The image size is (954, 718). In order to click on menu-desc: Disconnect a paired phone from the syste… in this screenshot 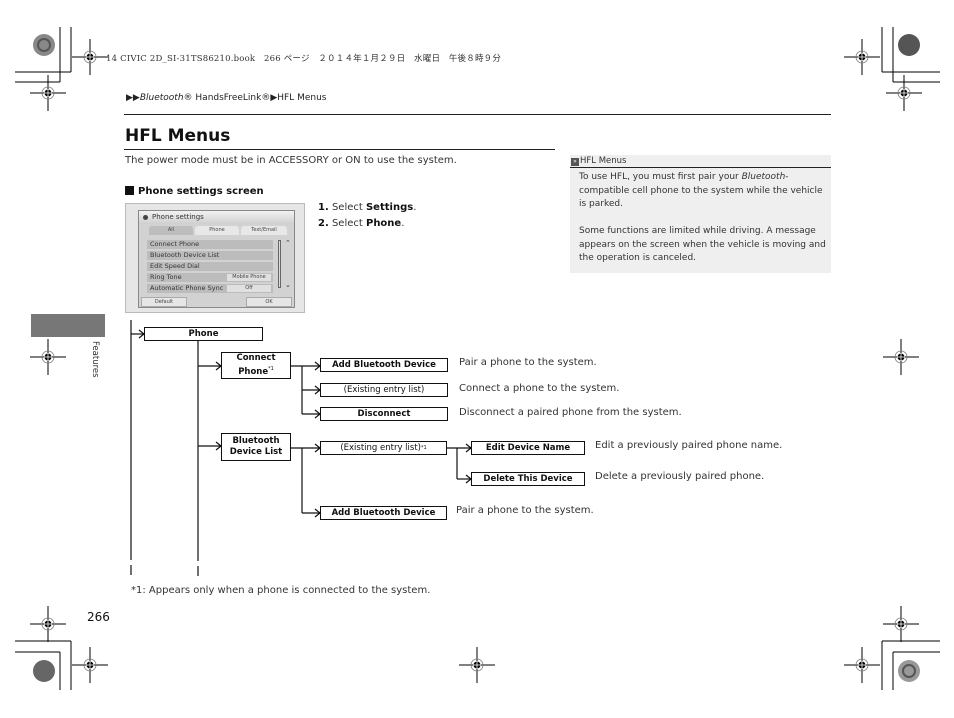, I will do `click(570, 412)`.